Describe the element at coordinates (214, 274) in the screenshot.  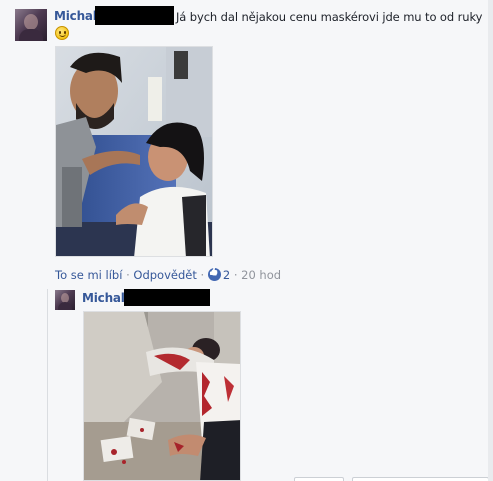
I see `like-badge-icon` at that location.